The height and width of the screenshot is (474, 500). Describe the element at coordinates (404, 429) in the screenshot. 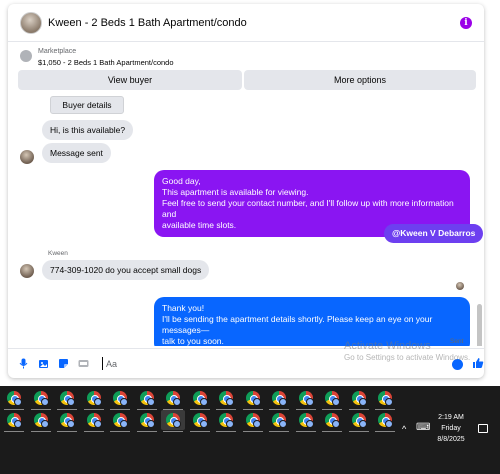

I see `tray-chevron-icon: ^` at that location.